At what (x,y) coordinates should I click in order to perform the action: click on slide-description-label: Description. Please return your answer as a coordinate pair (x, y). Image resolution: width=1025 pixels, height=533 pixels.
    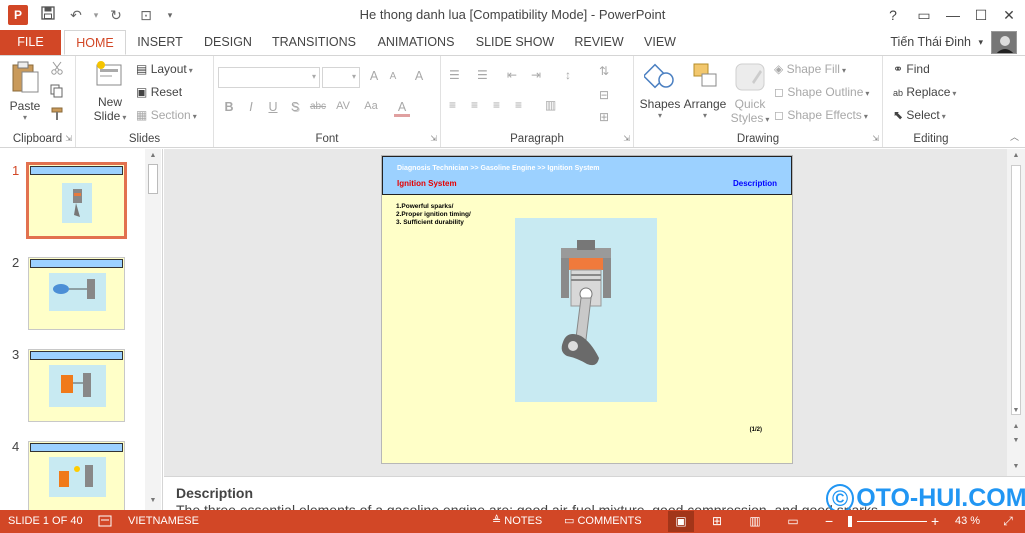
    Looking at the image, I should click on (755, 183).